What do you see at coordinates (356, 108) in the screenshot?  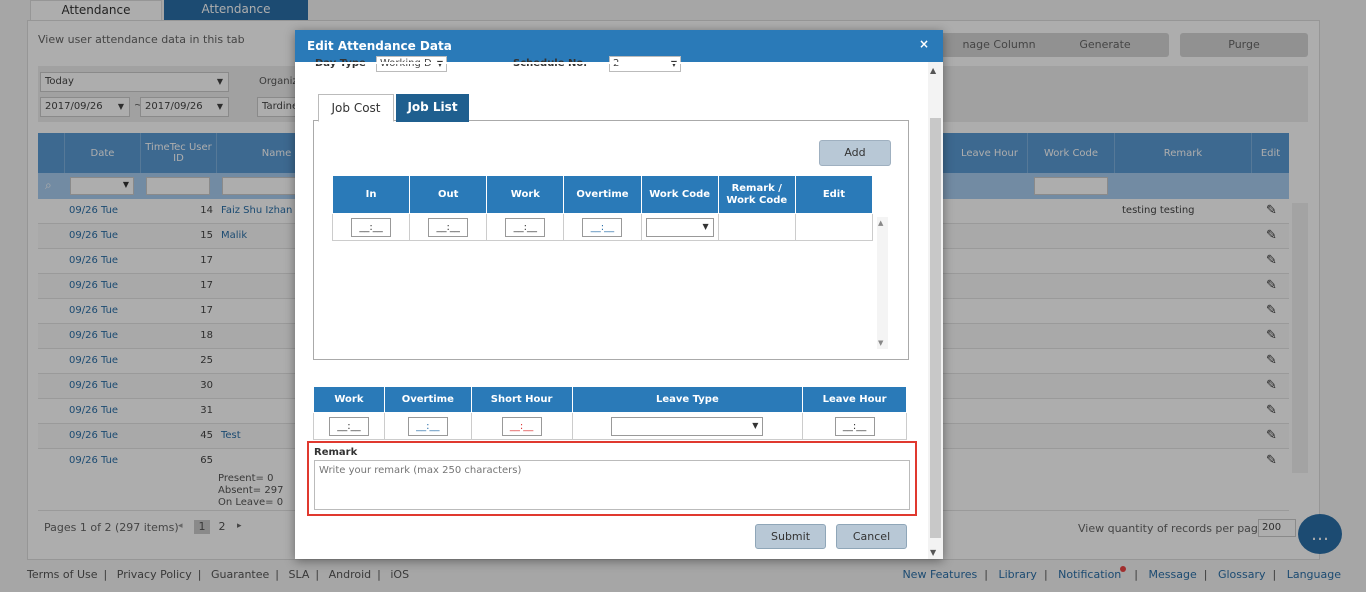 I see `tab-job-cost: Job Cost` at bounding box center [356, 108].